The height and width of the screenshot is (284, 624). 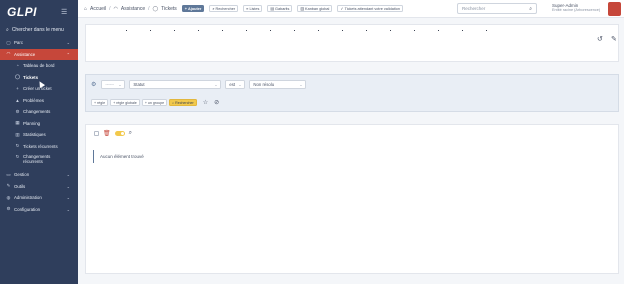 I want to click on edit-icon: ✎, so click(x=614, y=39).